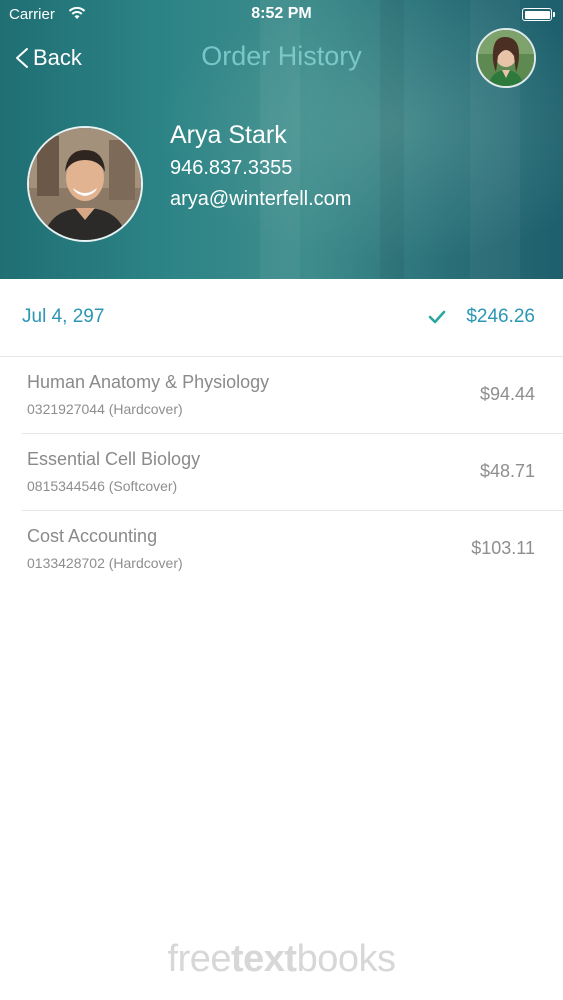 The height and width of the screenshot is (1000, 563). Describe the element at coordinates (260, 199) in the screenshot. I see `profile-email: arya@winterfell.com` at that location.